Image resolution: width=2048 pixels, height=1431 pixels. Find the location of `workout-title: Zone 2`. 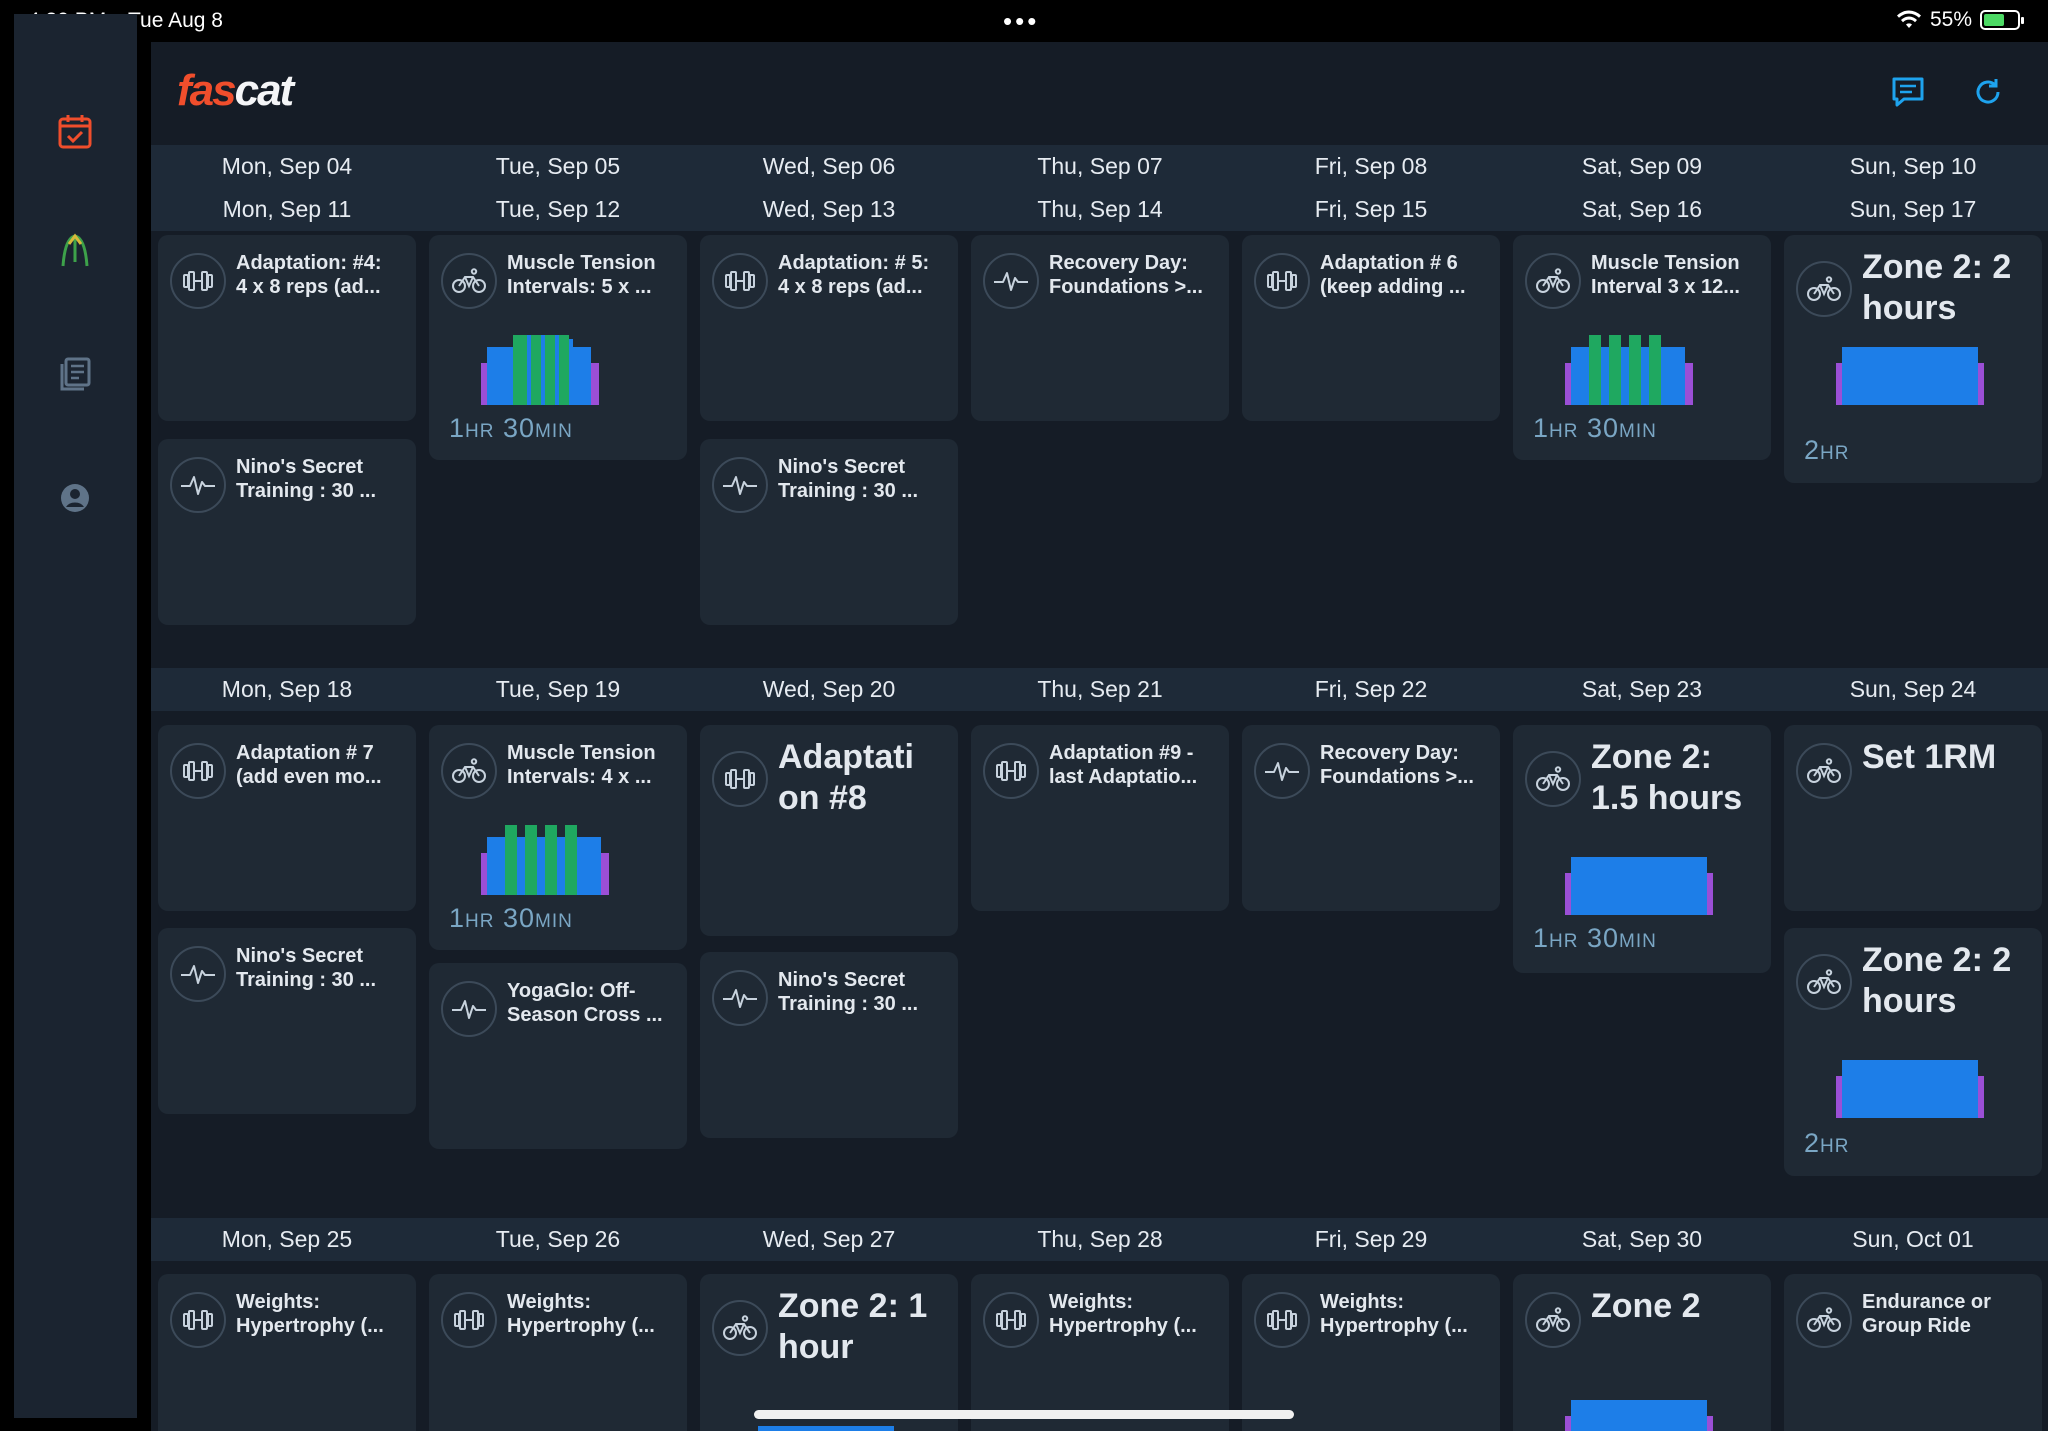

workout-title: Zone 2 is located at coordinates (1646, 1306).